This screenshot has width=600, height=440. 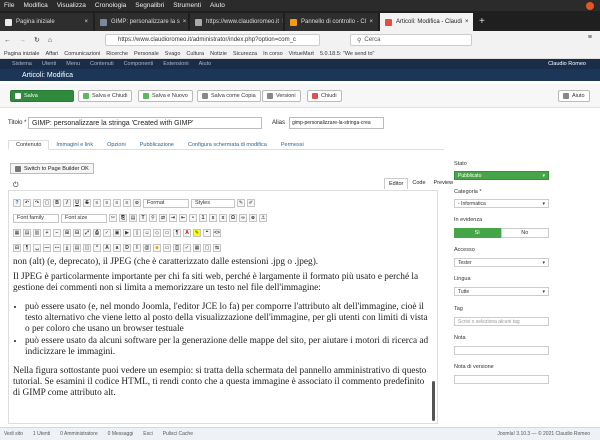 I want to click on bookmark-item: Svago, so click(x=173, y=54).